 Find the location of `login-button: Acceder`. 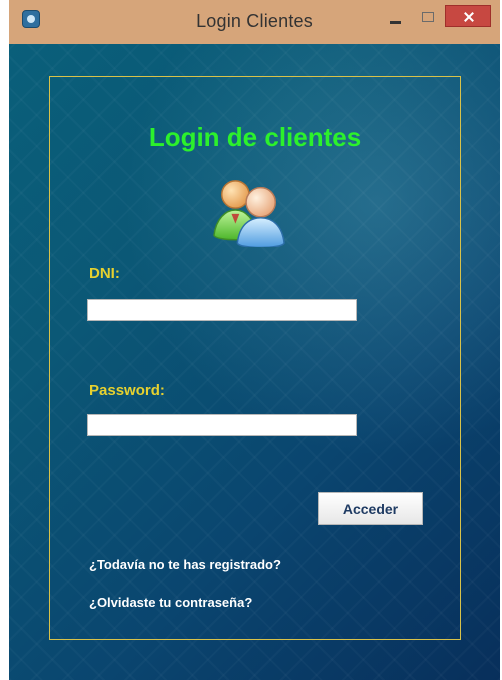

login-button: Acceder is located at coordinates (370, 508).